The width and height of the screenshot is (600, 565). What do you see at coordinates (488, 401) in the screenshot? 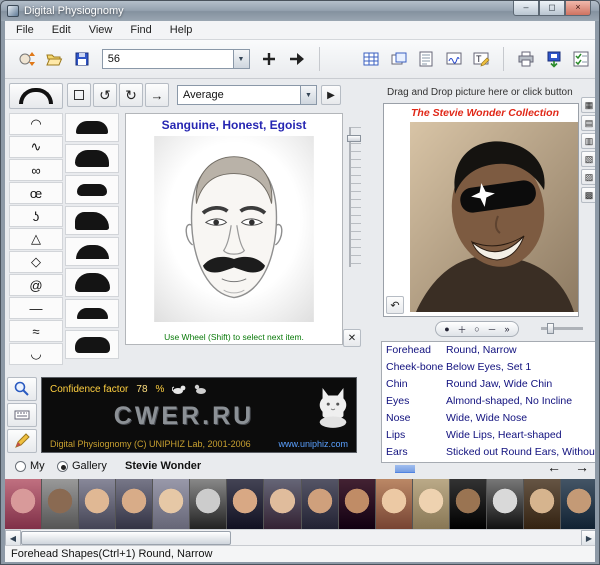
I see `feature-row: Eyes Almond-shaped, No Incline` at bounding box center [488, 401].